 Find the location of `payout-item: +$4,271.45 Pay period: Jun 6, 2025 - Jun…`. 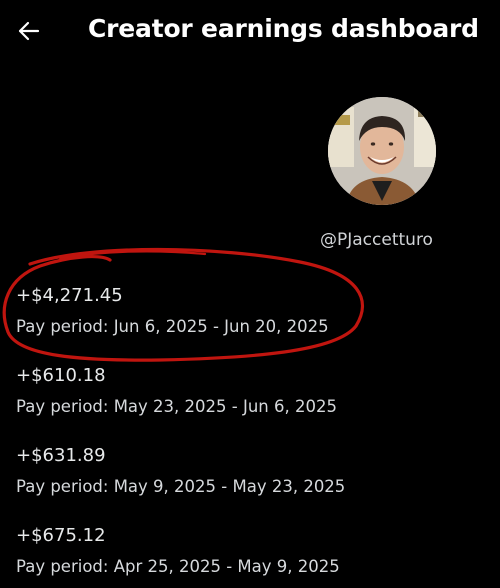

payout-item: +$4,271.45 Pay period: Jun 6, 2025 - Jun… is located at coordinates (246, 311).